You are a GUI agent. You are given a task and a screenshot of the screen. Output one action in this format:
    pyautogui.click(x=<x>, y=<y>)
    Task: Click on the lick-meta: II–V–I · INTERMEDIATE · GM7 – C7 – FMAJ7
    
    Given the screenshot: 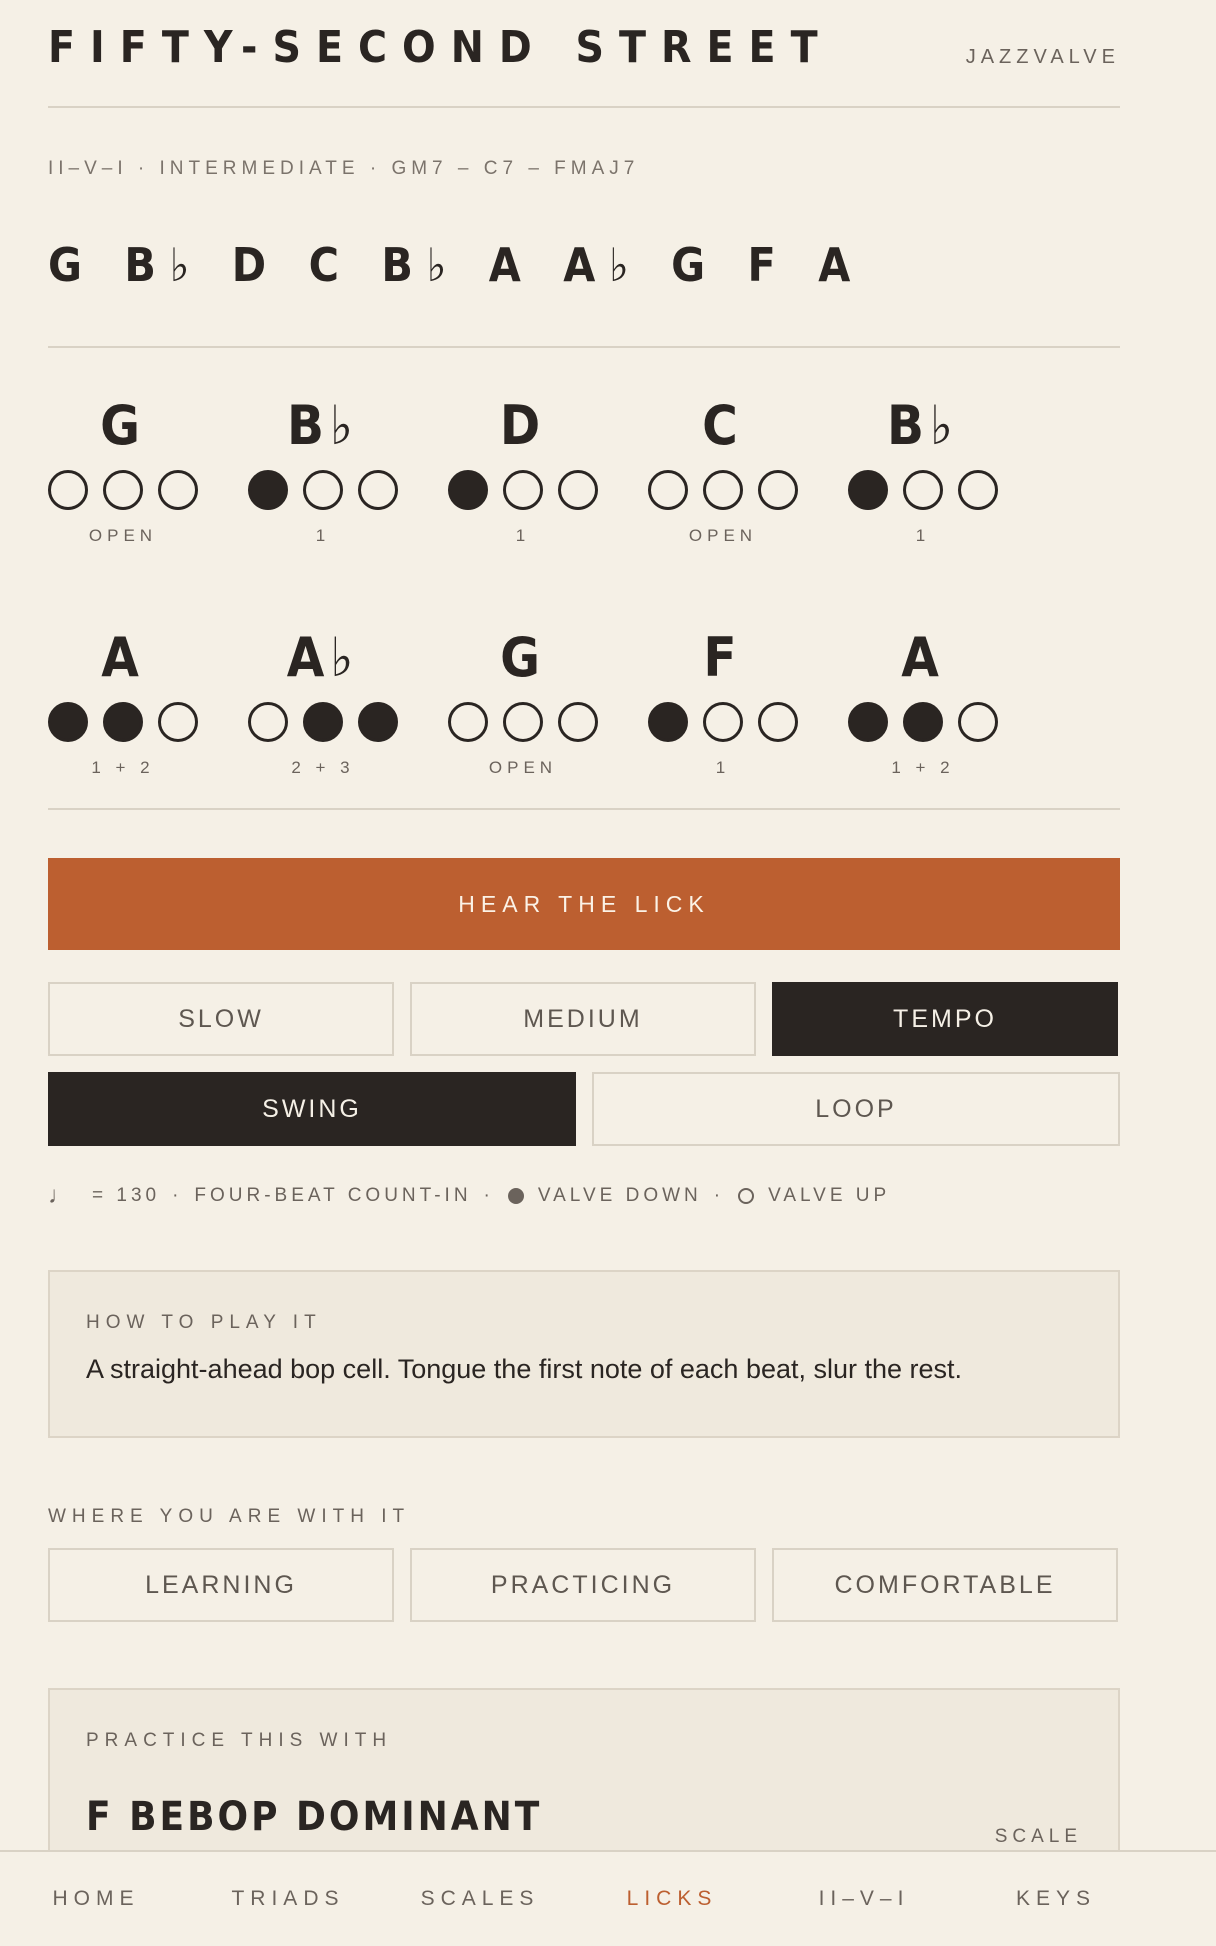 What is the action you would take?
    pyautogui.click(x=344, y=168)
    